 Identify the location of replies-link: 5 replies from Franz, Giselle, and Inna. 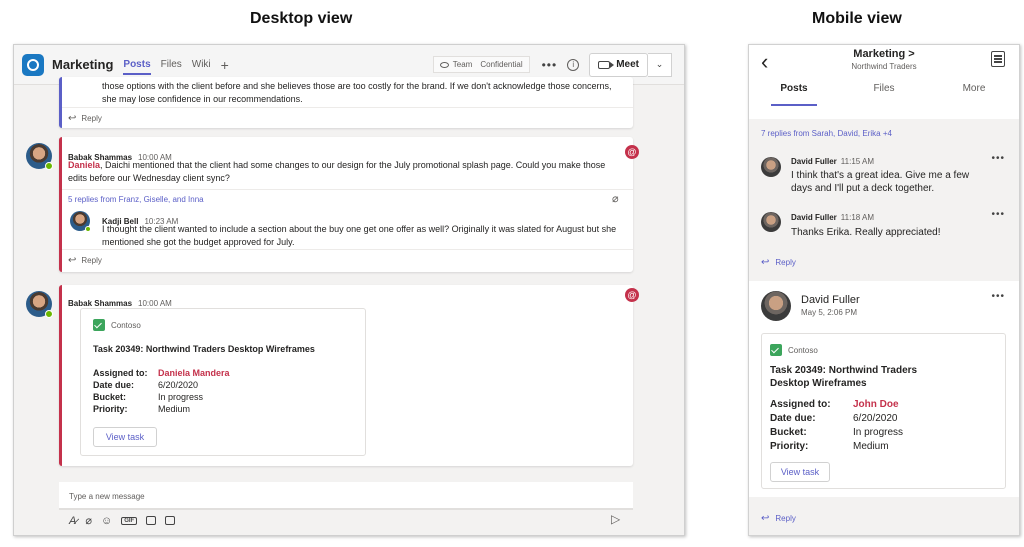
(136, 199).